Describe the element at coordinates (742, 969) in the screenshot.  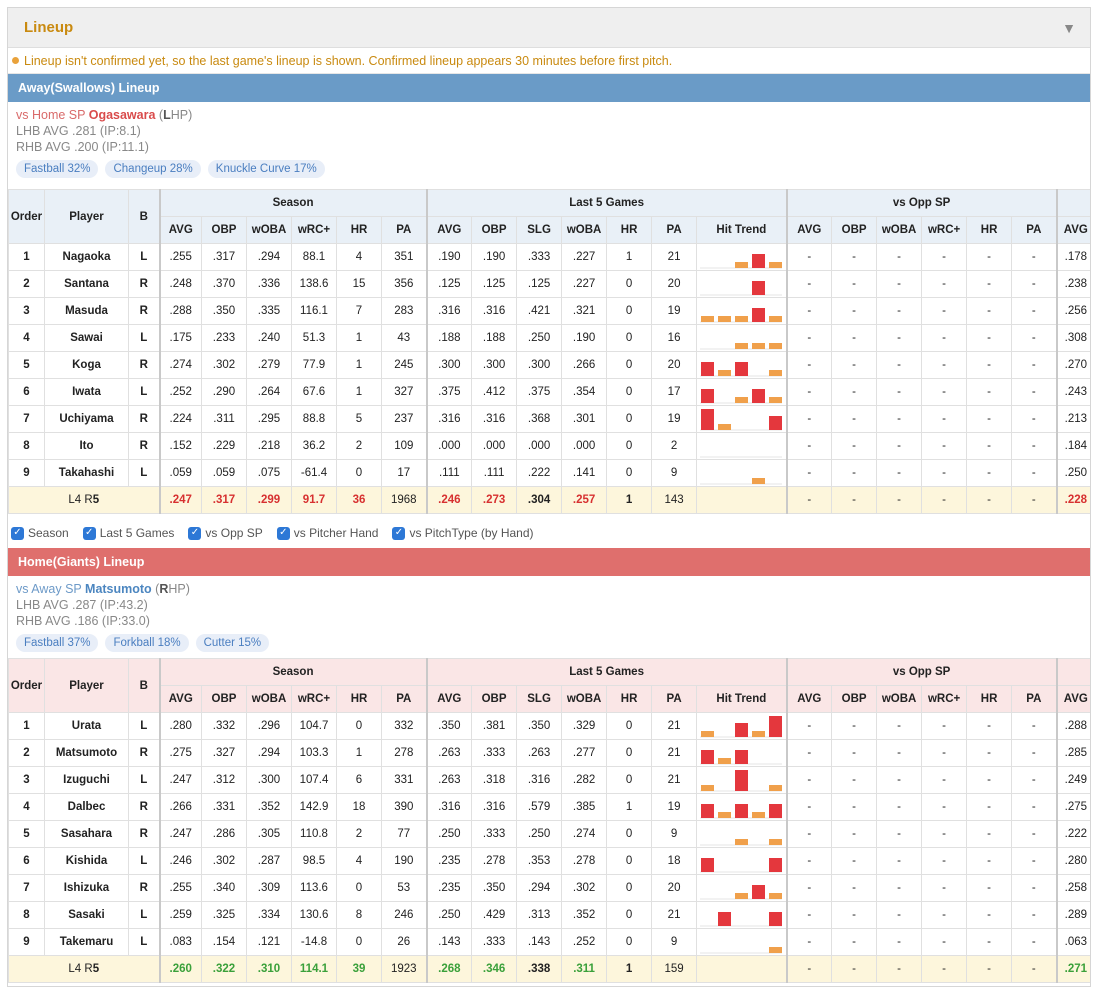
I see `hit-trend-total-cell` at that location.